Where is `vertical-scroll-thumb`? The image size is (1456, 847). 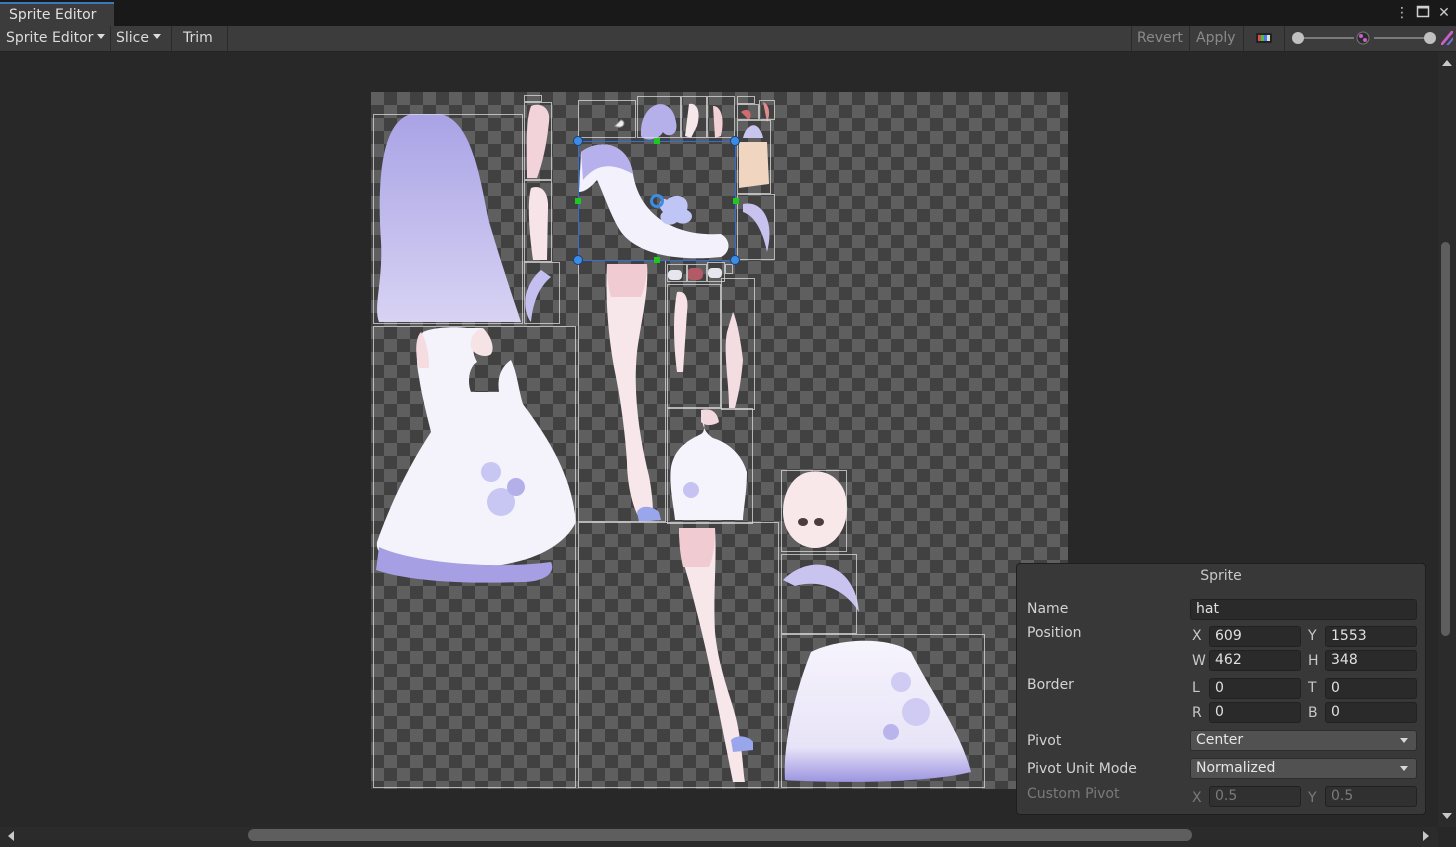 vertical-scroll-thumb is located at coordinates (1445, 439).